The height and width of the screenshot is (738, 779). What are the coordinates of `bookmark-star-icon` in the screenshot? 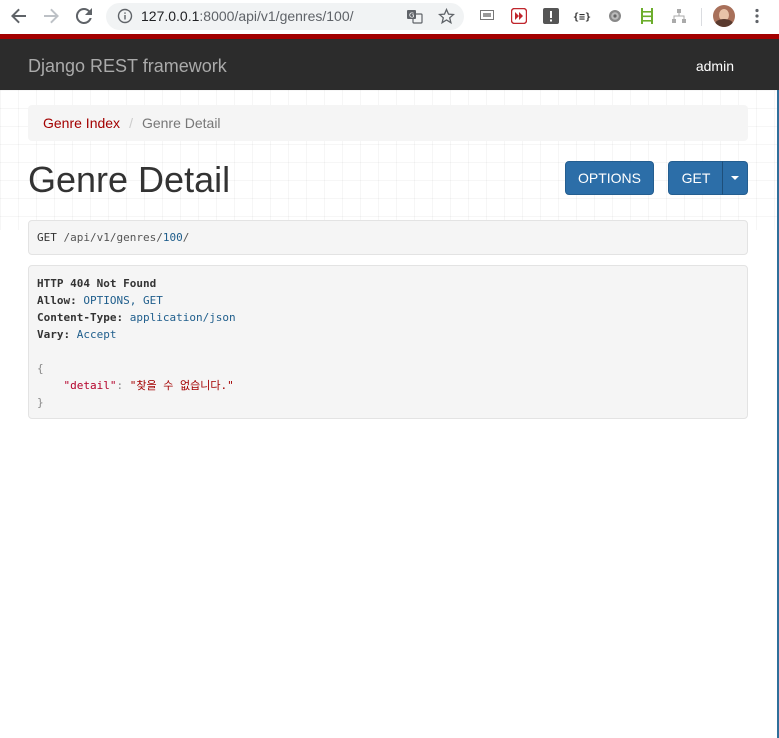 It's located at (446, 18).